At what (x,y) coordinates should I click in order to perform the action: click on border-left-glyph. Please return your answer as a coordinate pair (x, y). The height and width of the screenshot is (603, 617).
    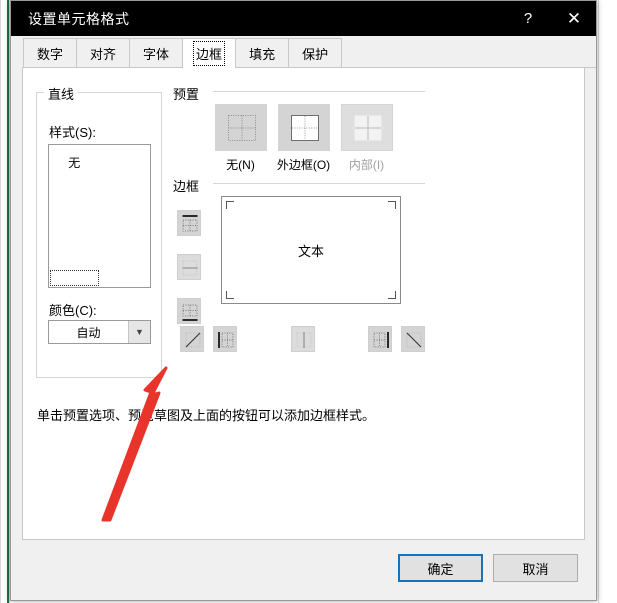
    Looking at the image, I should click on (226, 340).